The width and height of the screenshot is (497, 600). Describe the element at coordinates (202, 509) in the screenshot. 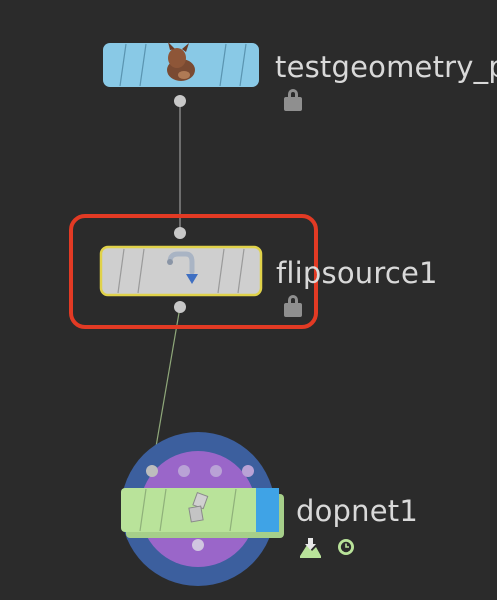

I see `node-dopnet1` at that location.